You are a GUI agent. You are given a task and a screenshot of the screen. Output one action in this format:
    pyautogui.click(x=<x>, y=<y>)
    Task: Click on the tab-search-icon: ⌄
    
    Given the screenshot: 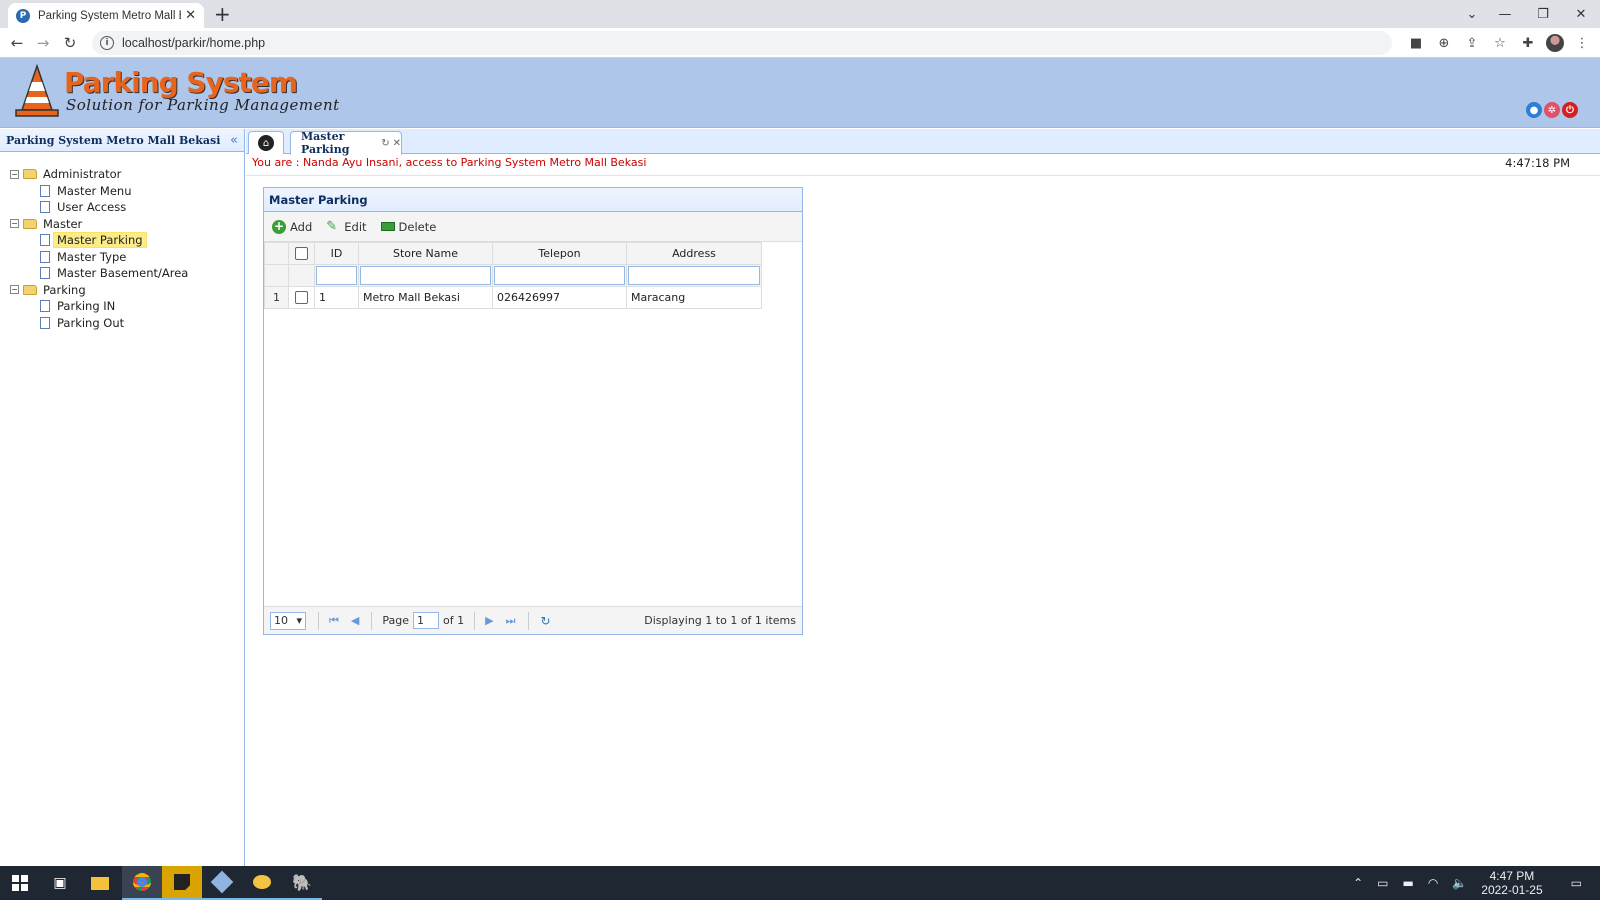 What is the action you would take?
    pyautogui.click(x=1472, y=14)
    